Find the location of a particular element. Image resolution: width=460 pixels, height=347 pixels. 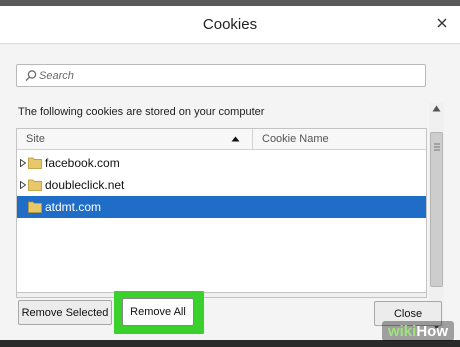

table-bottom-edge is located at coordinates (221, 295).